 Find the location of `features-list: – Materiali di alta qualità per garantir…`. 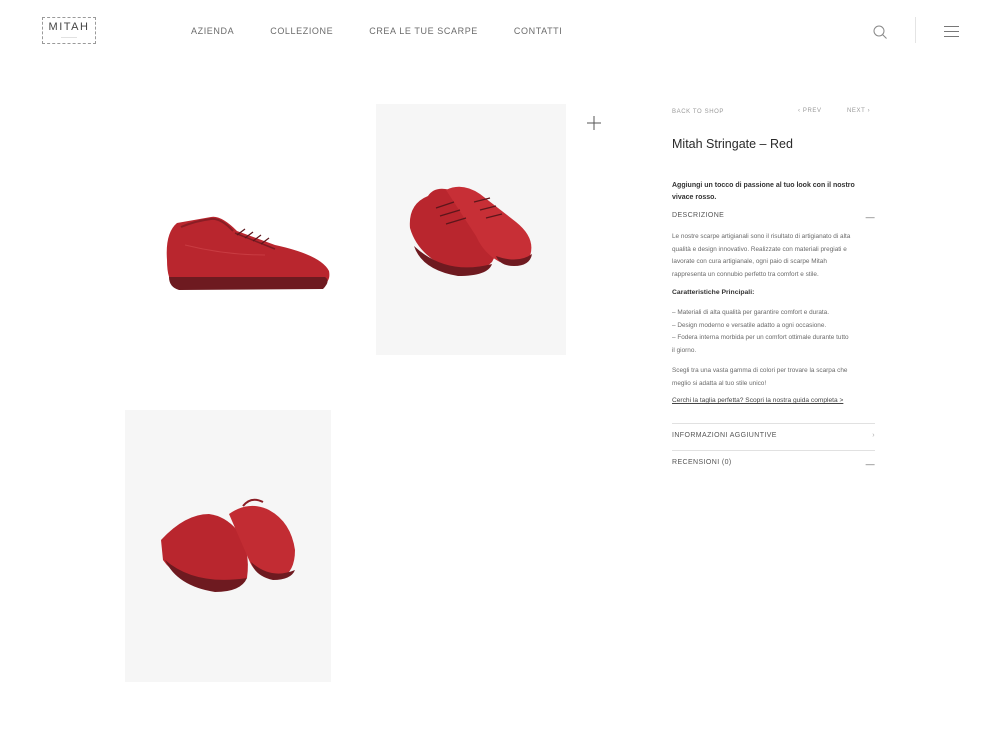

features-list: – Materiali di alta qualità per garantir… is located at coordinates (773, 332).